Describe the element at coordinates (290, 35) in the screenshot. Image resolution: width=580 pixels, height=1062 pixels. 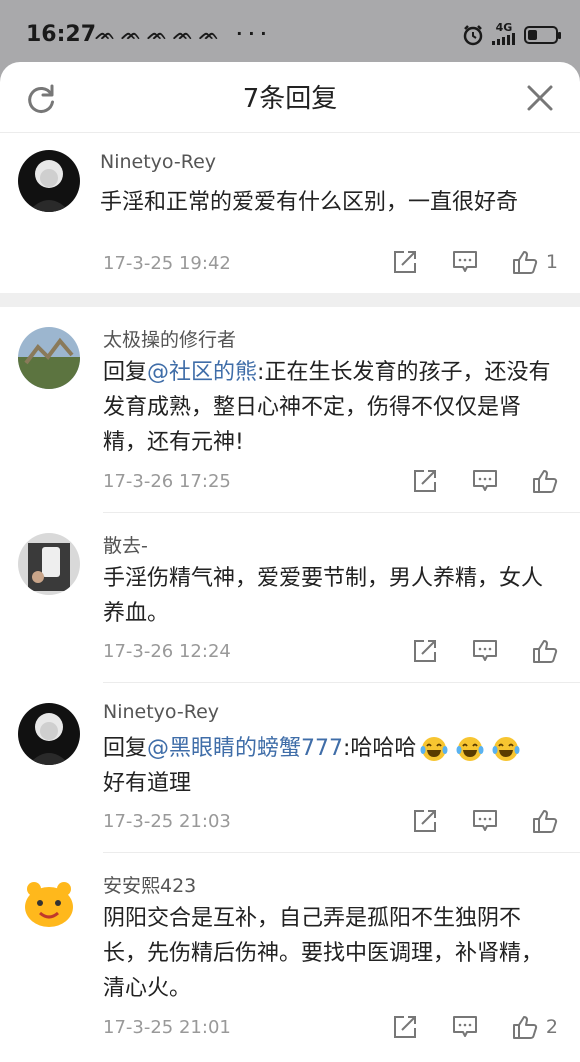
I see `status-bar: 16:27 ᨏᨏᨏᨏᨏ ··· 4G` at that location.